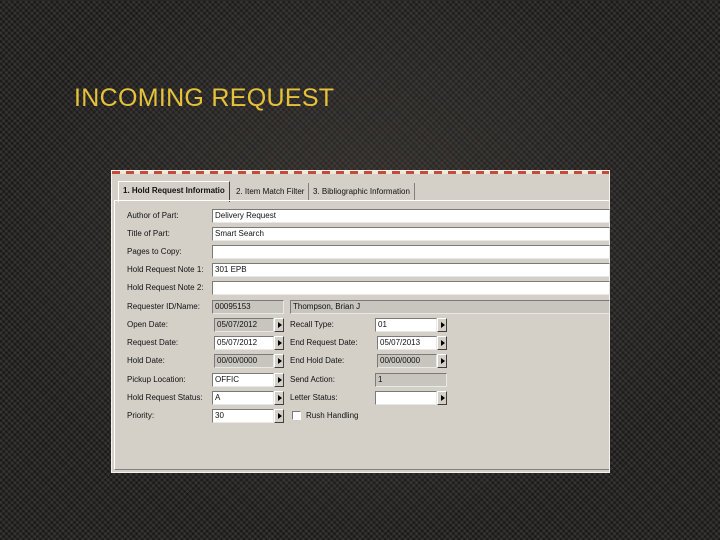 This screenshot has width=720, height=540. I want to click on pages-to-copy-label: Pages to Copy:, so click(154, 251).